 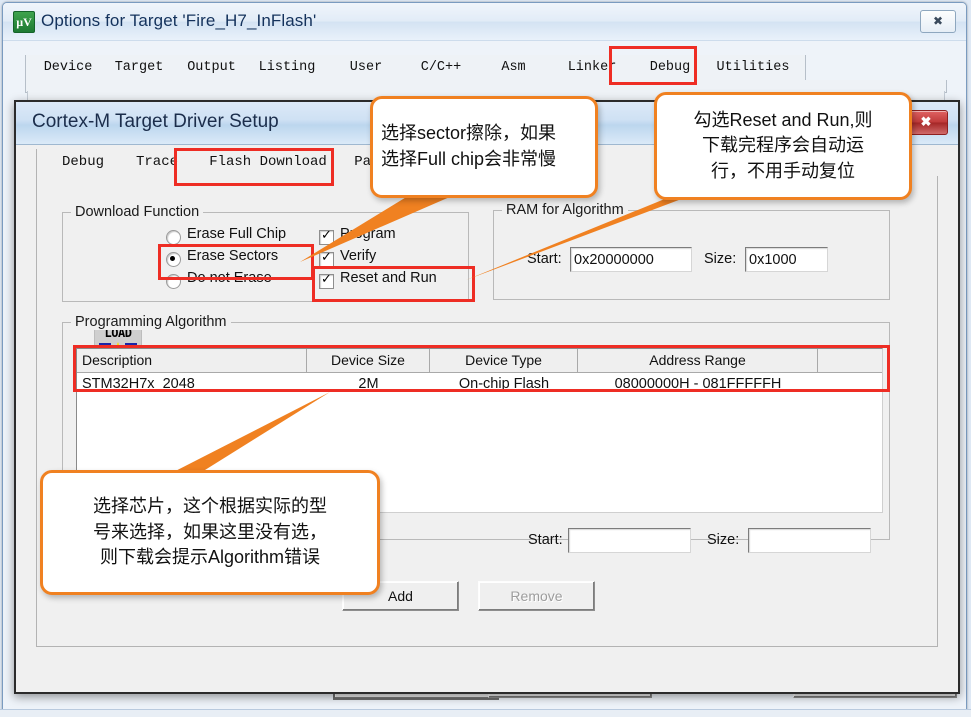 I want to click on callout-algorithm-line-1: 选择芯片，这个根据实际的型, so click(x=210, y=506).